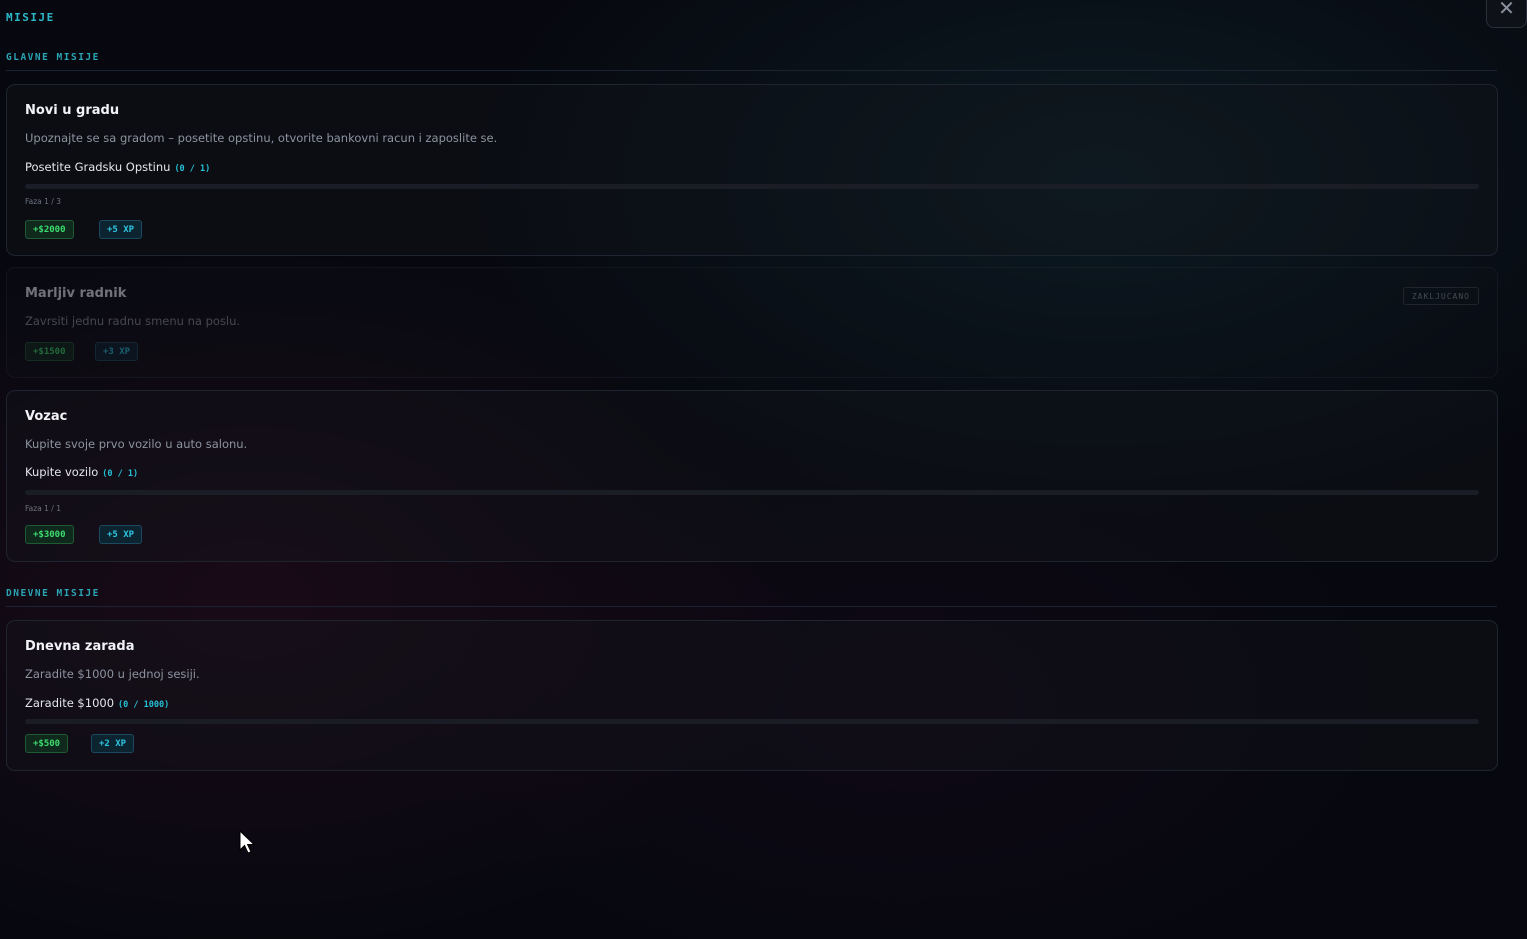  Describe the element at coordinates (117, 351) in the screenshot. I see `reward-xp-badge: +3 XP` at that location.